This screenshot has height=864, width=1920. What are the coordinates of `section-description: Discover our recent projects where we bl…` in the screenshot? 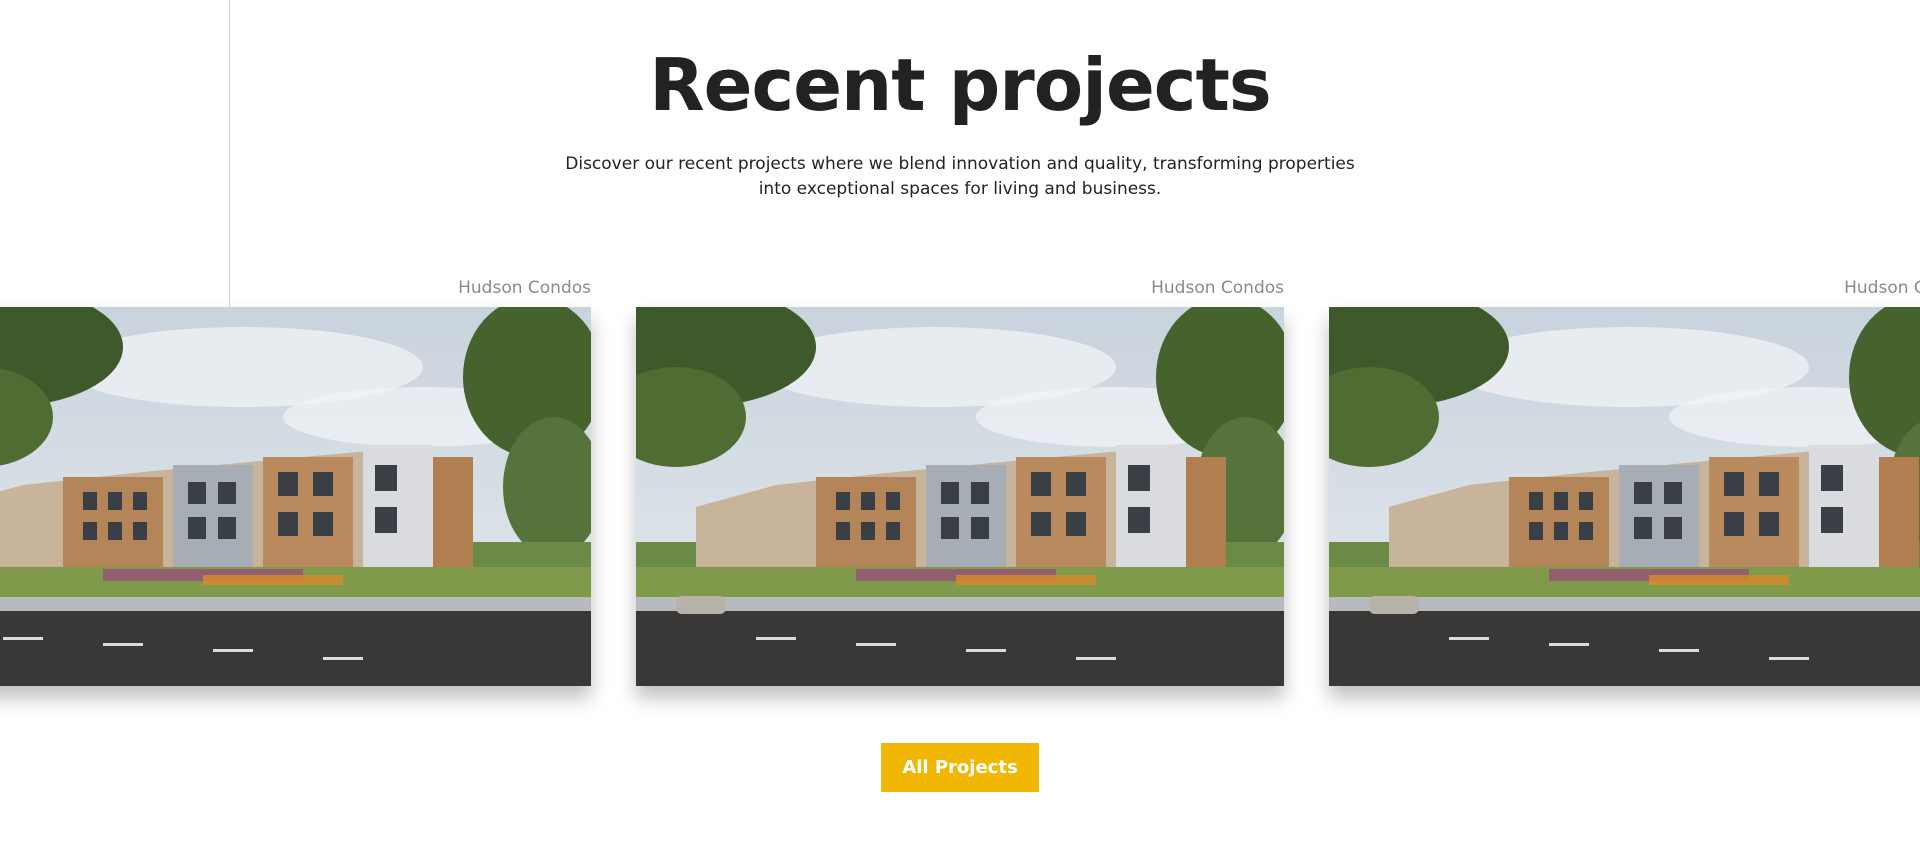 It's located at (960, 176).